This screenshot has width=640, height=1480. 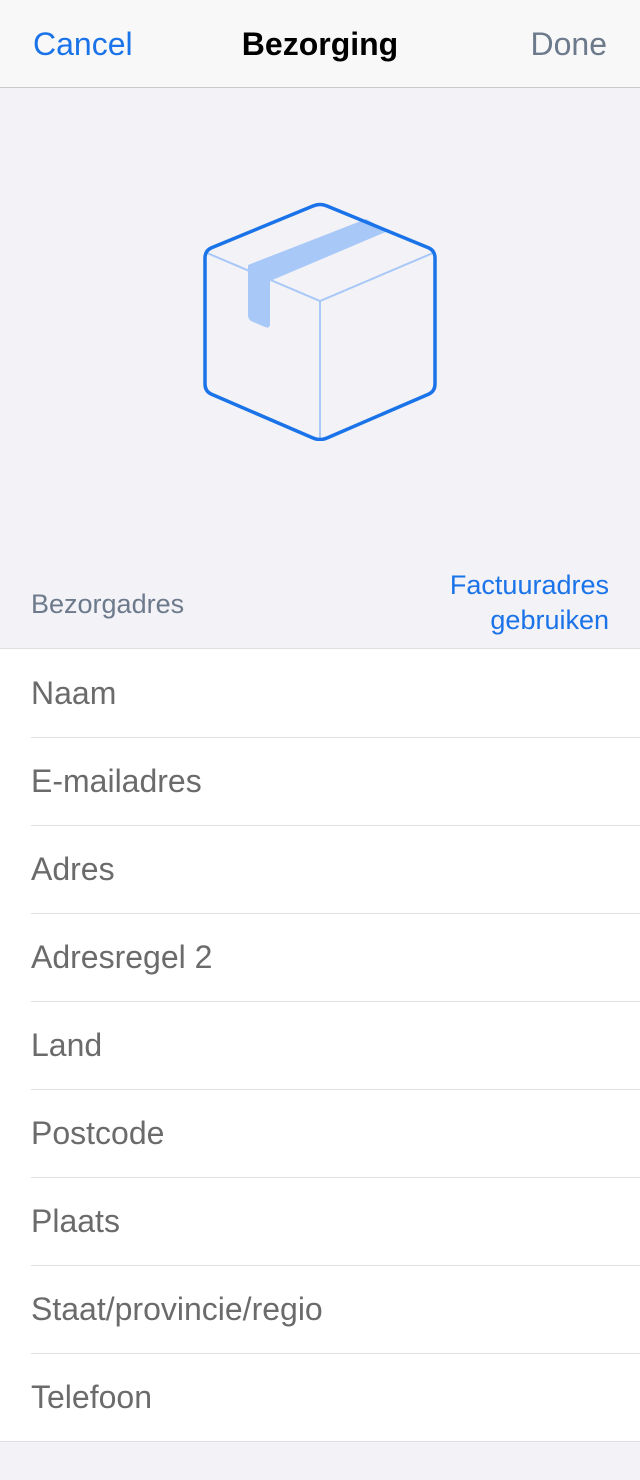 I want to click on package-box-icon, so click(x=320, y=321).